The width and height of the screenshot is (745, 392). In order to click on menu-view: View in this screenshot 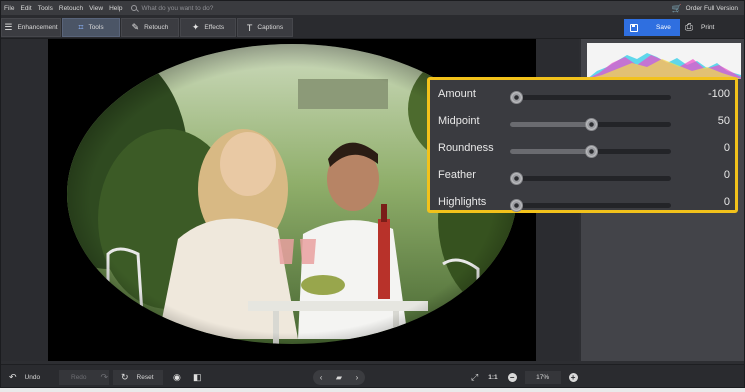, I will do `click(96, 8)`.